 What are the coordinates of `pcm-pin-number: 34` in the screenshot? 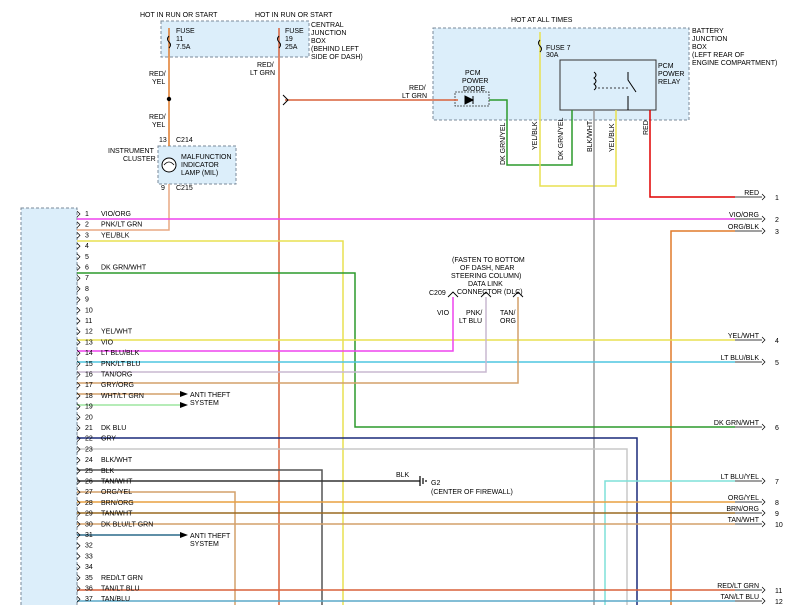 It's located at (89, 567).